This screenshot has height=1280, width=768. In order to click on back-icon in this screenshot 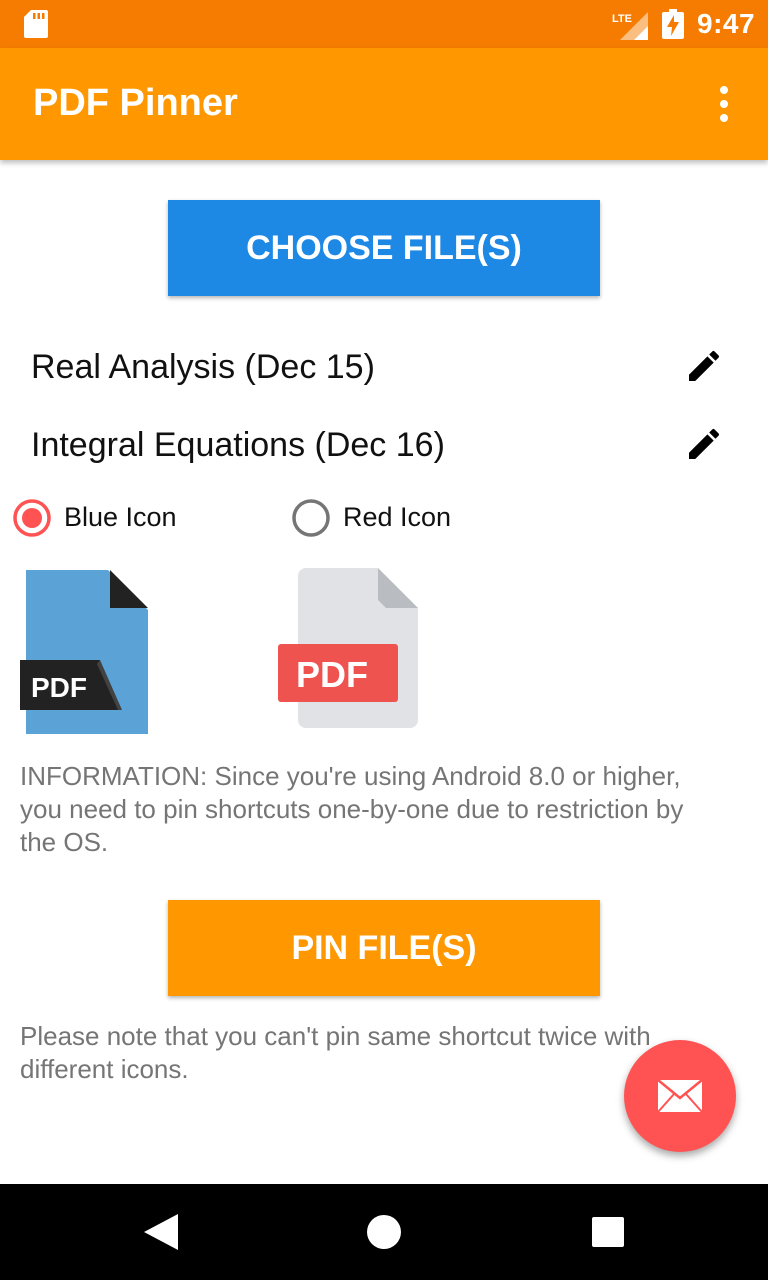, I will do `click(161, 1232)`.